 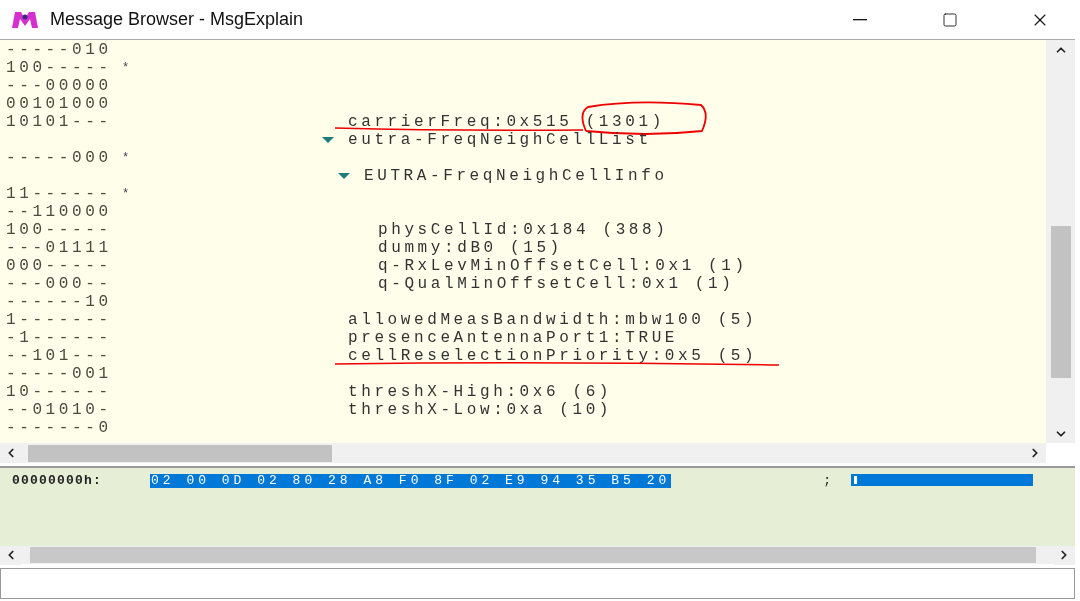 What do you see at coordinates (59, 122) in the screenshot?
I see `bit-pattern: 10101---` at bounding box center [59, 122].